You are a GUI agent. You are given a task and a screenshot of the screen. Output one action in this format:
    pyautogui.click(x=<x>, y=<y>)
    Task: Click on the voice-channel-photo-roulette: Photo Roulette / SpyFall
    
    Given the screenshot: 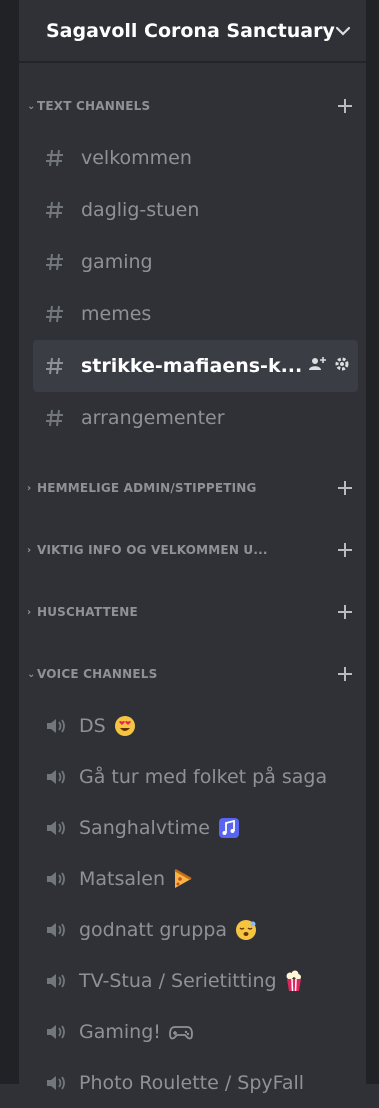 What is the action you would take?
    pyautogui.click(x=195, y=1082)
    